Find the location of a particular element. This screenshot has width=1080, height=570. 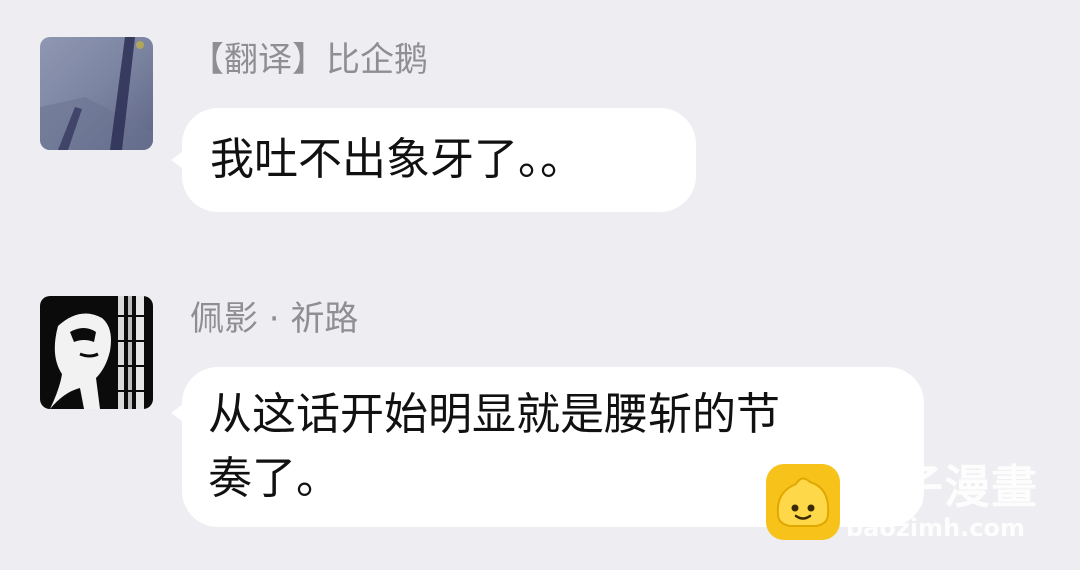

watermark-title: 包子漫畫 is located at coordinates (944, 487).